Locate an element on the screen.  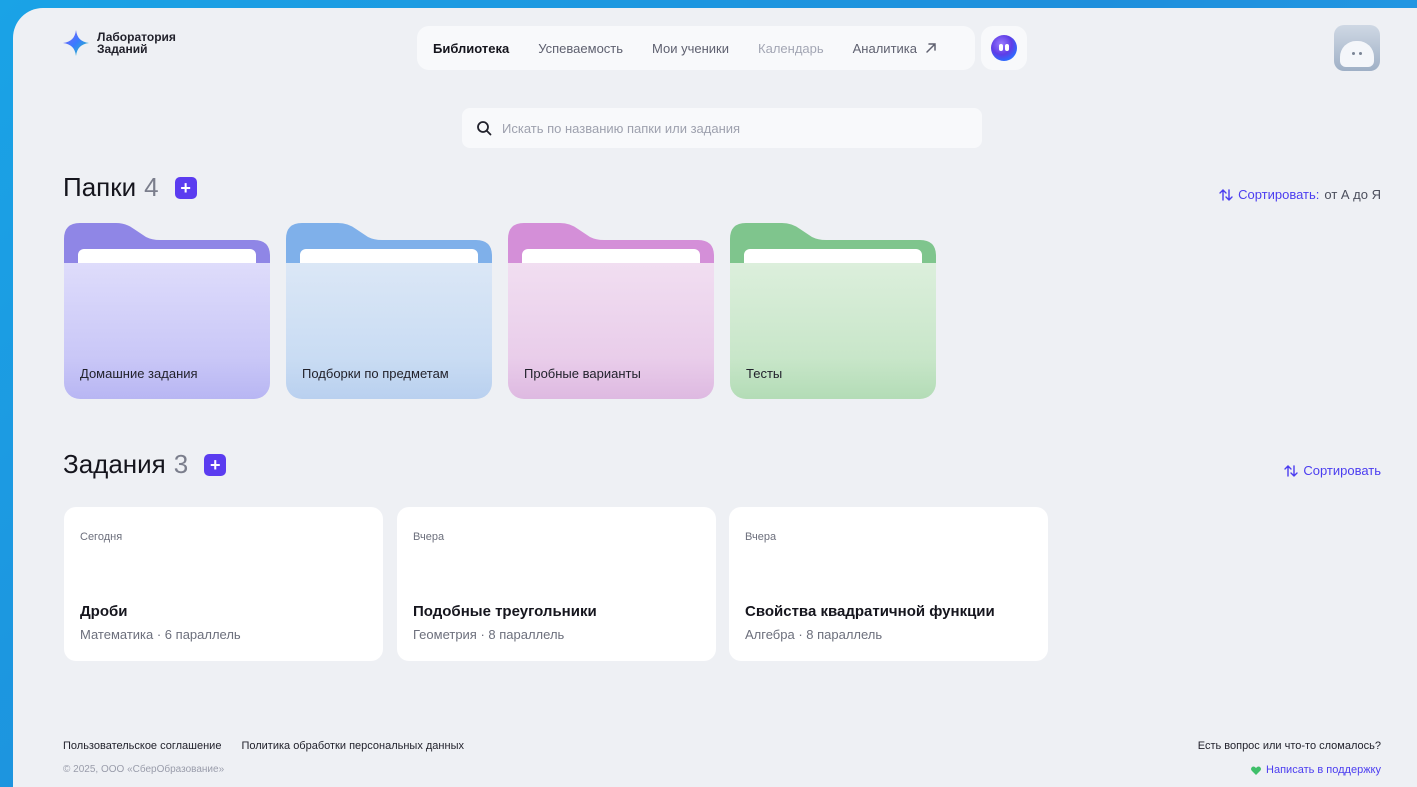
folders-title: Папки is located at coordinates (100, 187).